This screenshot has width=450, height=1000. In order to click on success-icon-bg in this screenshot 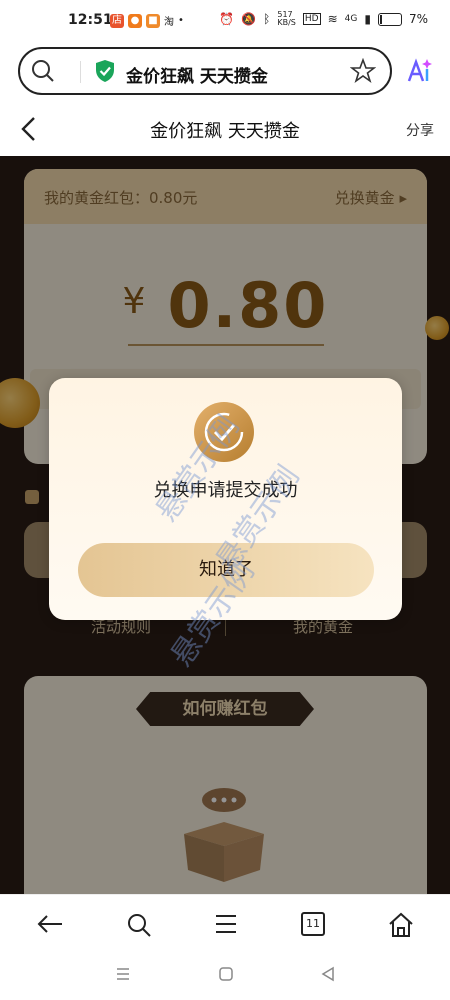, I will do `click(224, 432)`.